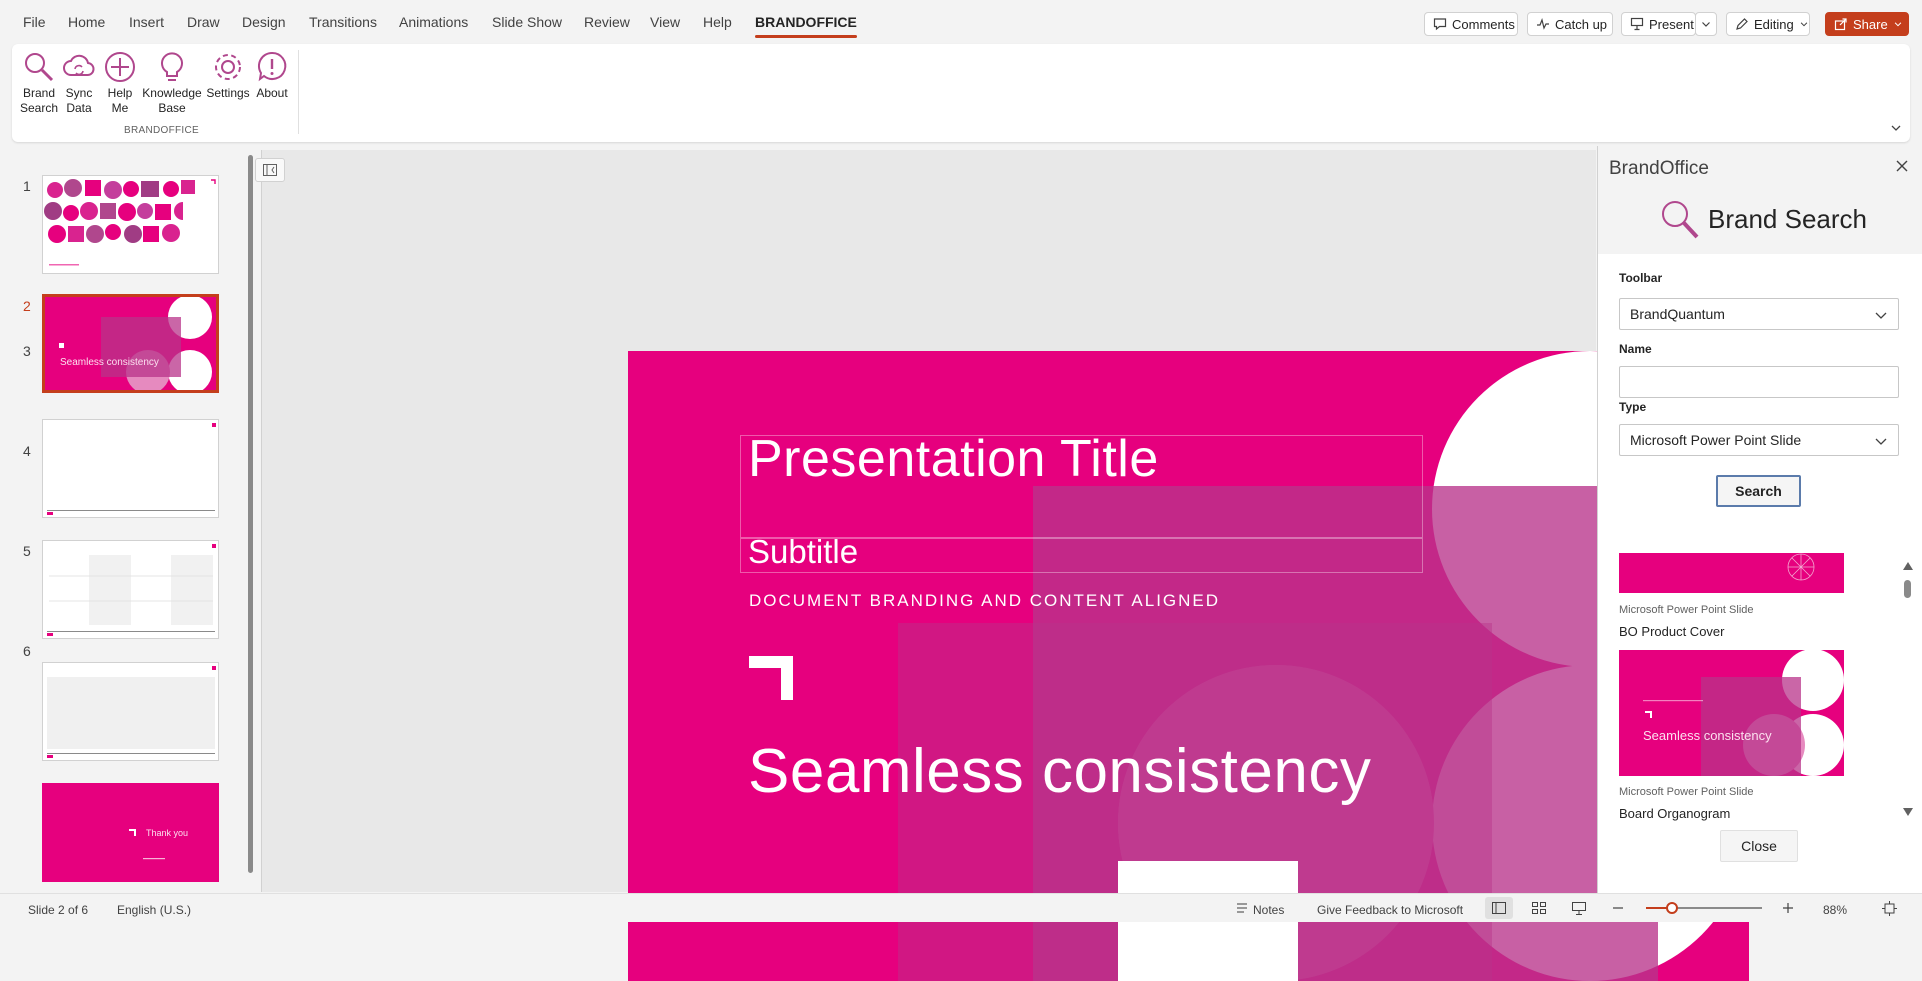  I want to click on knowledge-base-label-2: Base, so click(172, 108).